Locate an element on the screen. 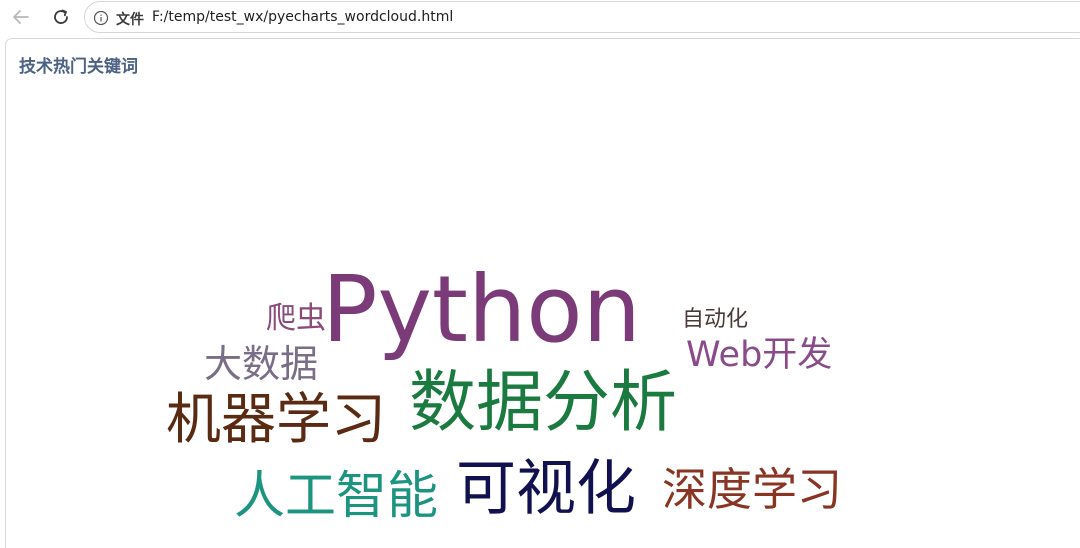  word-7: Web开发 is located at coordinates (759, 355).